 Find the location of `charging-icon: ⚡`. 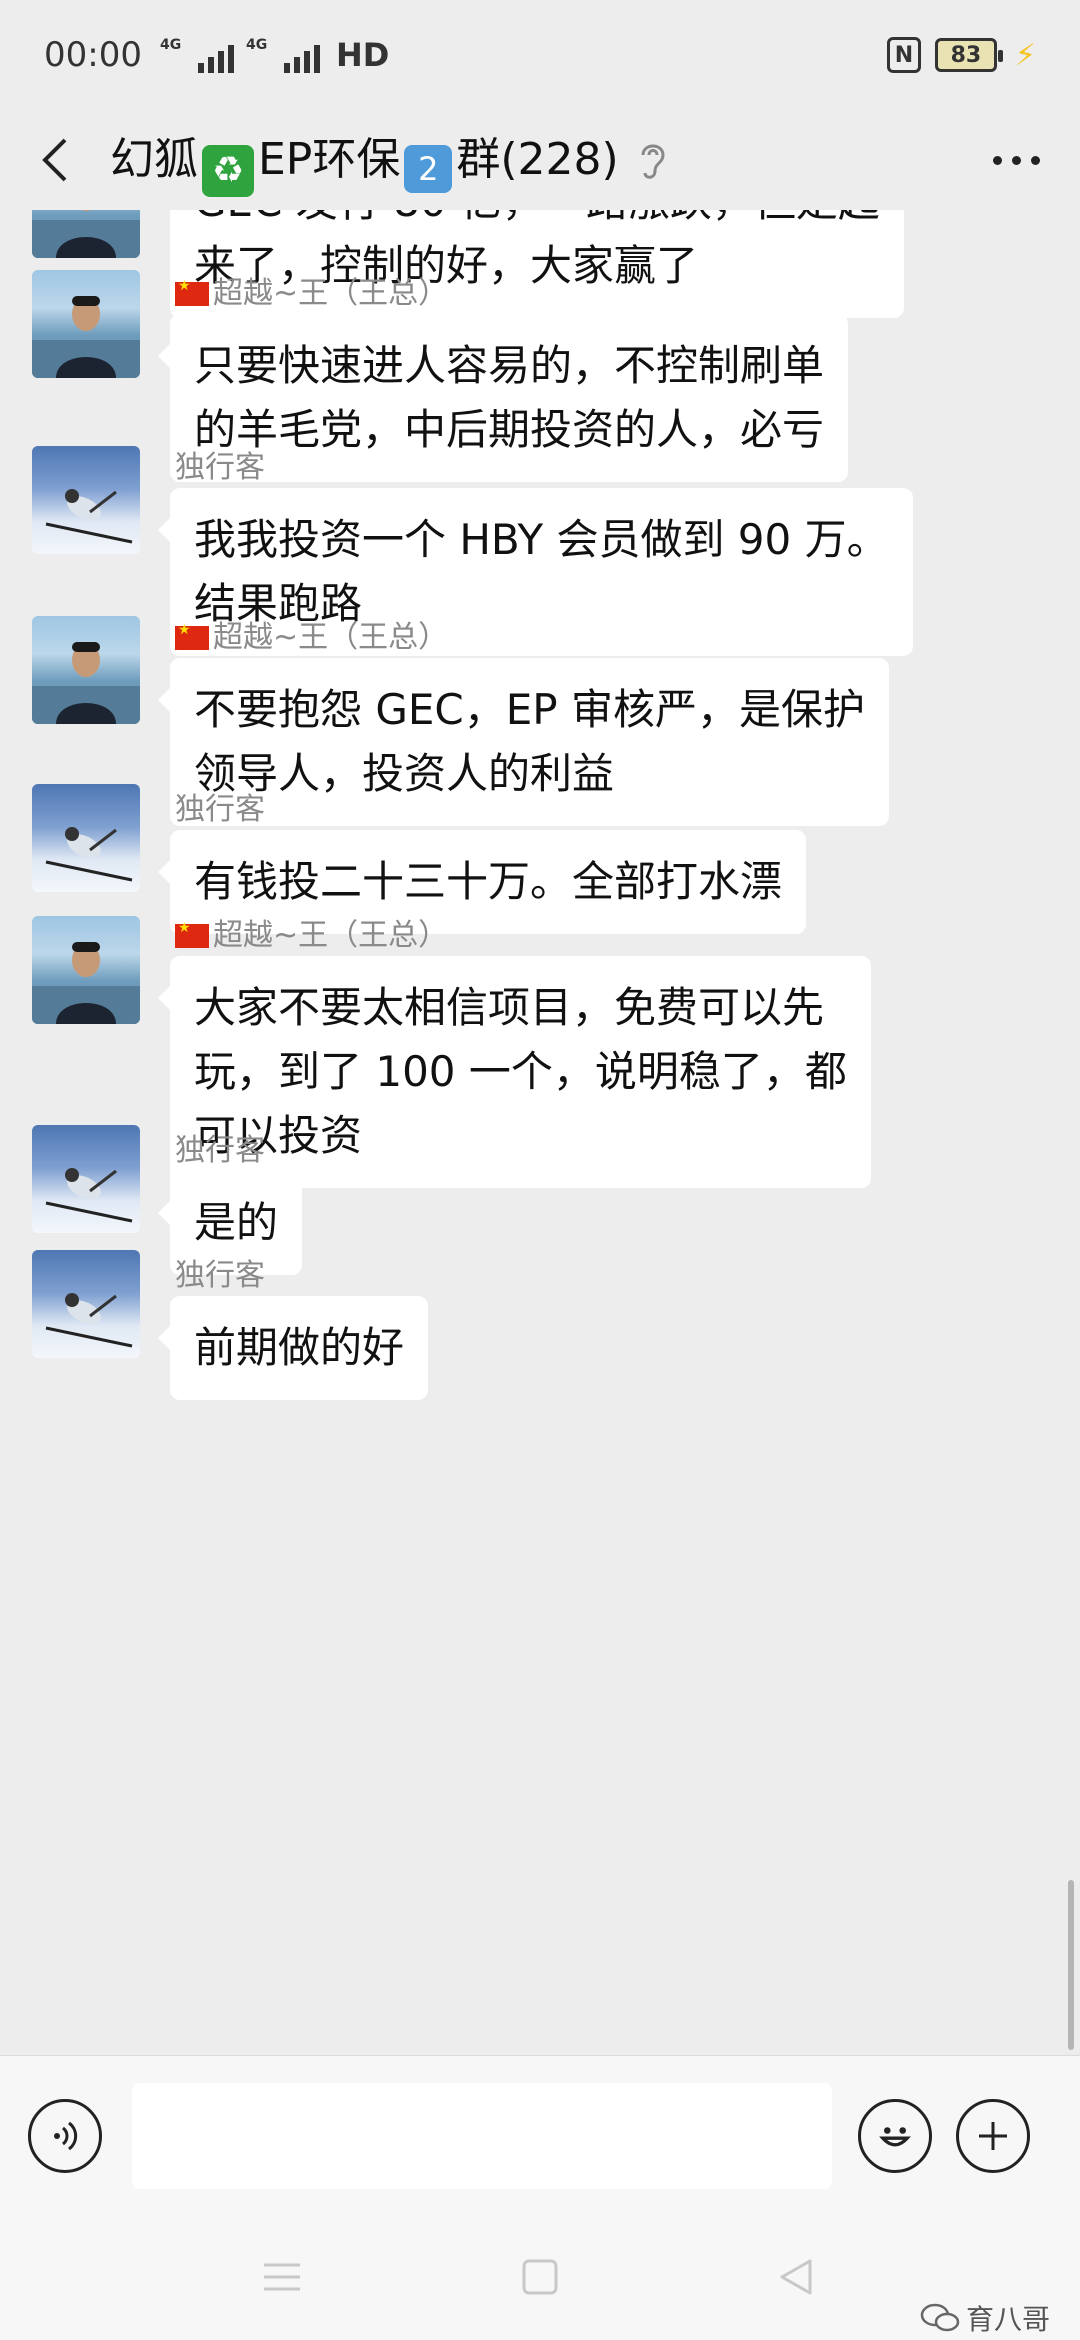

charging-icon: ⚡ is located at coordinates (1025, 55).